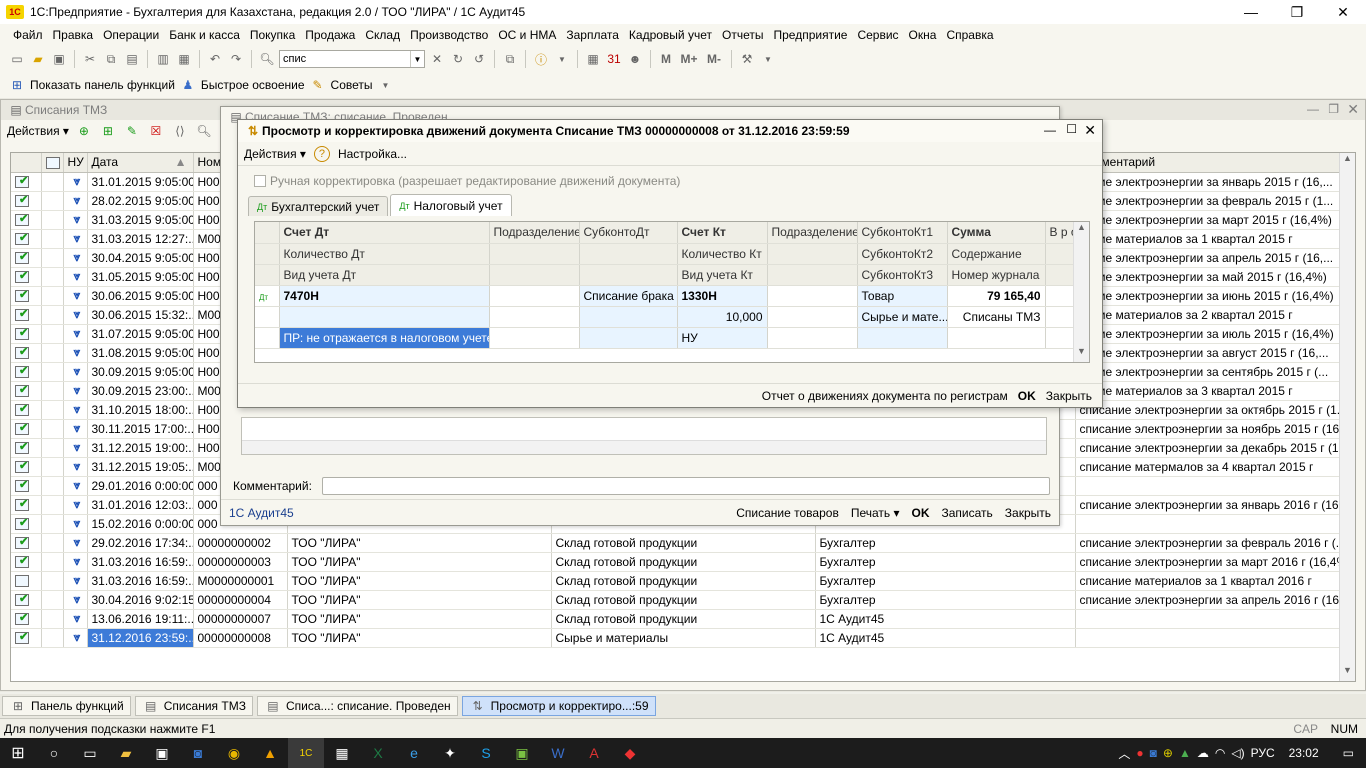 This screenshot has width=1366, height=768. I want to click on menu-operations: Операции, so click(131, 35).